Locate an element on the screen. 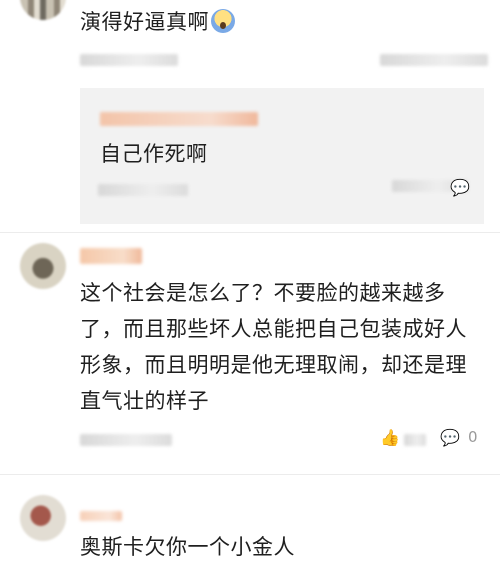  like-icon: 👍 is located at coordinates (390, 437).